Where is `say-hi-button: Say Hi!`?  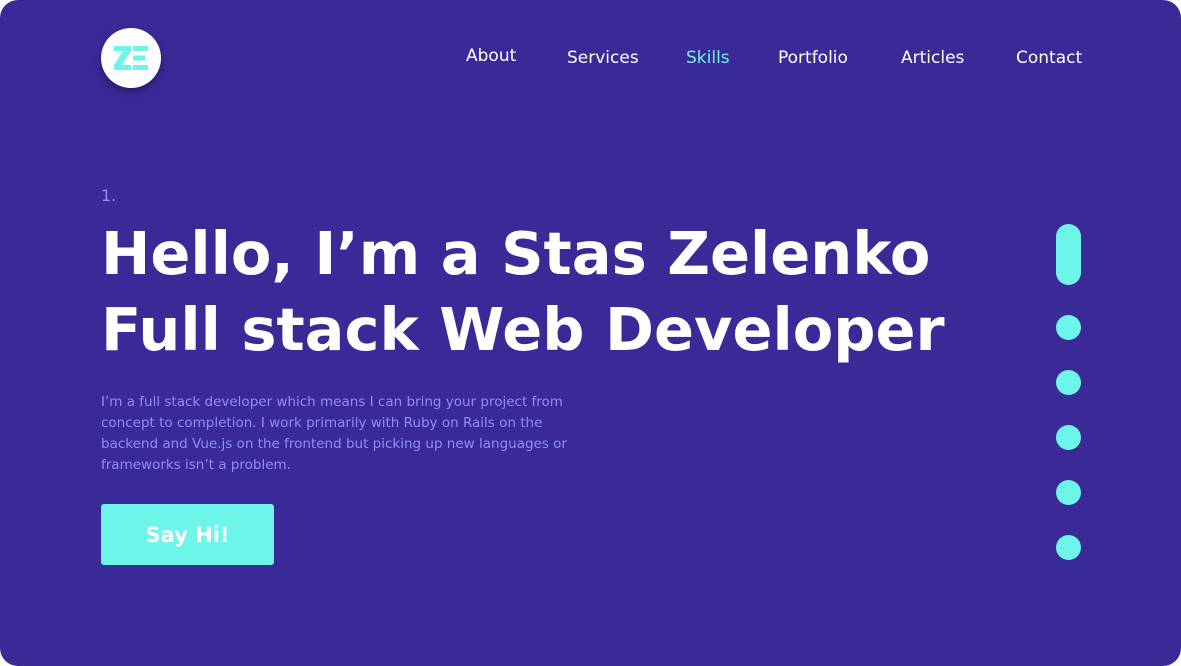 say-hi-button: Say Hi! is located at coordinates (187, 534).